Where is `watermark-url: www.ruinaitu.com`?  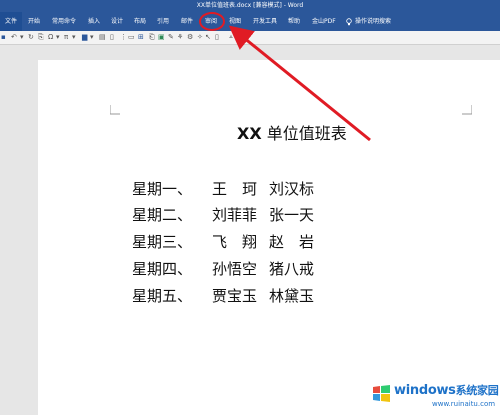 watermark-url: www.ruinaitu.com is located at coordinates (464, 404).